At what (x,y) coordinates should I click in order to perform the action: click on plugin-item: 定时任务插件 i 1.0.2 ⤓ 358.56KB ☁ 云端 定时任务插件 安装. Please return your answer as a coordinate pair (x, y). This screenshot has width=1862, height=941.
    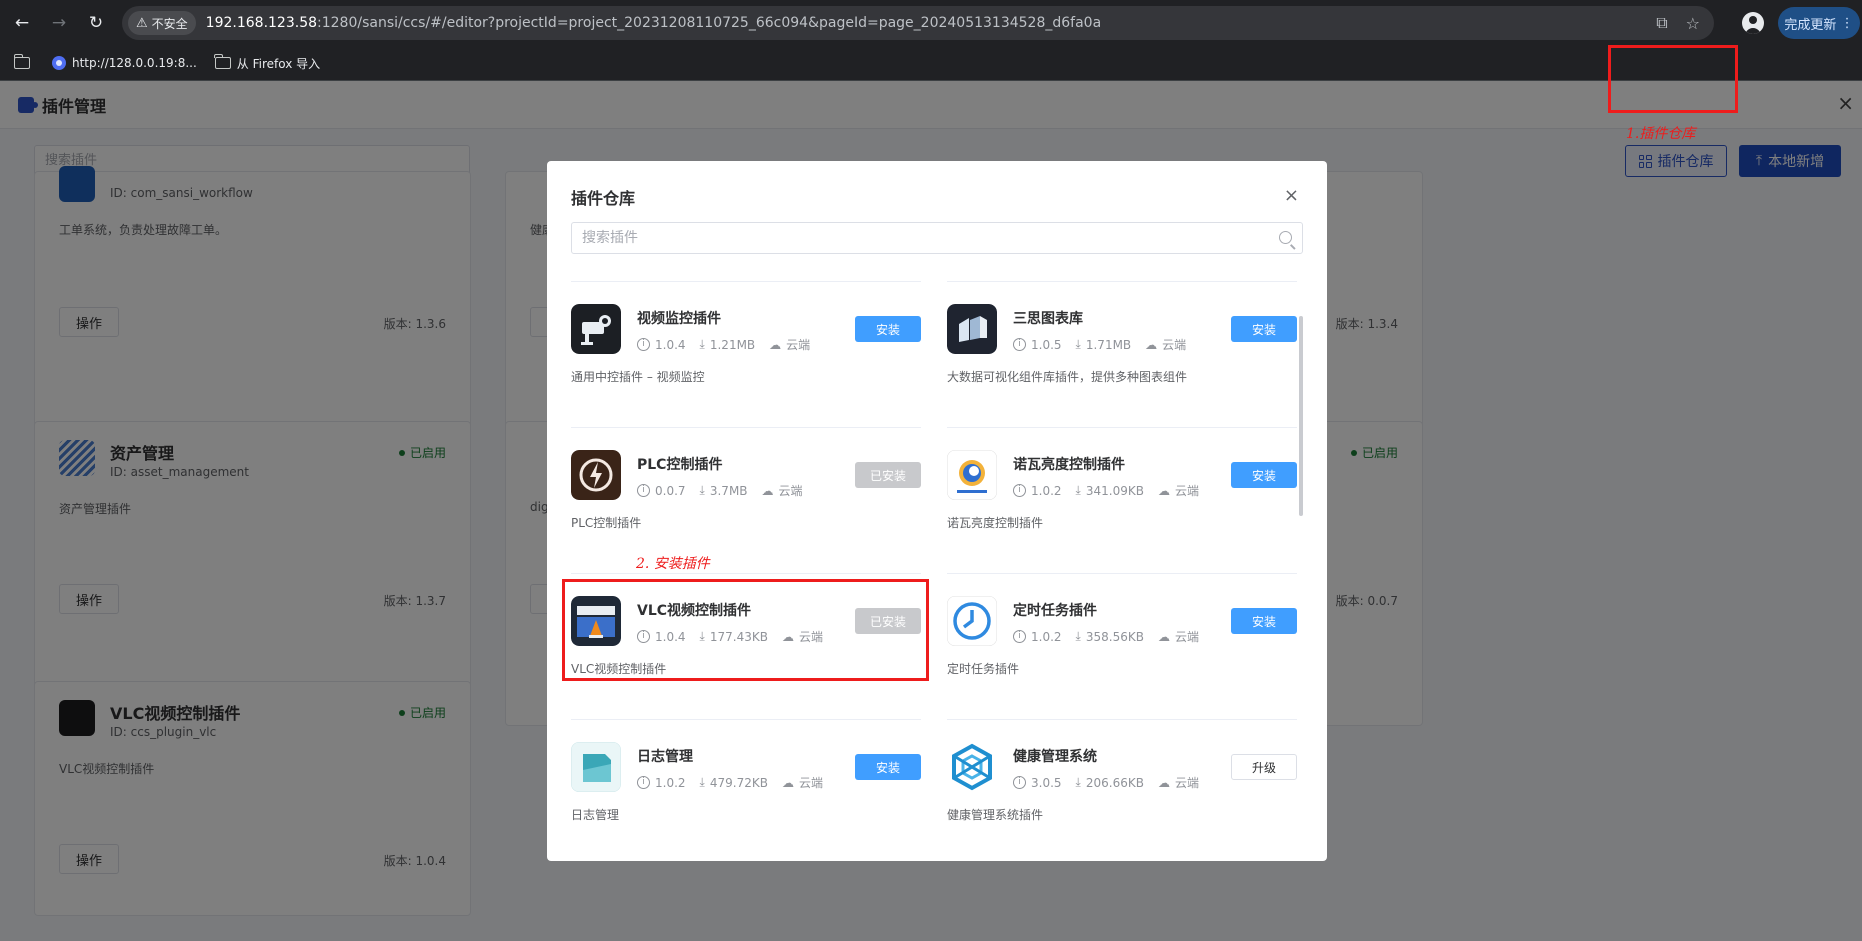
    Looking at the image, I should click on (1122, 646).